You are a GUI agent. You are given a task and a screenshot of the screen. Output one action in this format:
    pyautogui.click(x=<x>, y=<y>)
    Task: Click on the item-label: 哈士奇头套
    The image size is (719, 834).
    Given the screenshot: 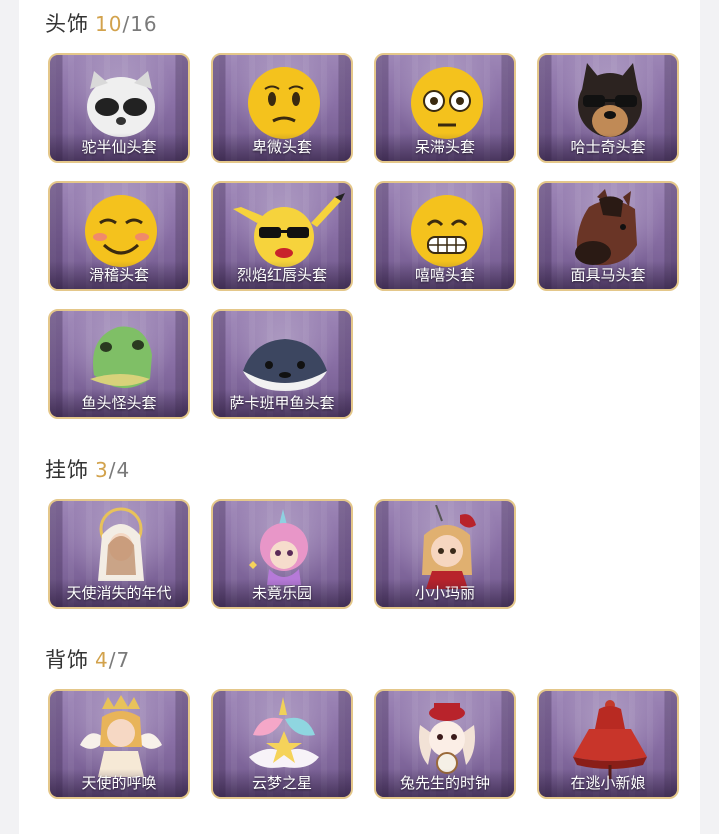 What is the action you would take?
    pyautogui.click(x=608, y=147)
    